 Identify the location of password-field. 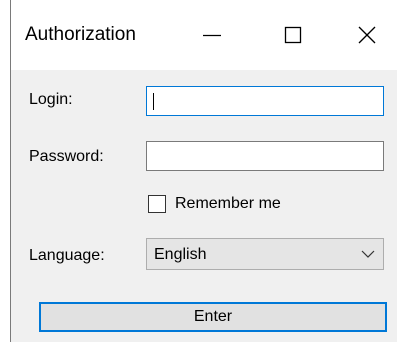
(265, 156).